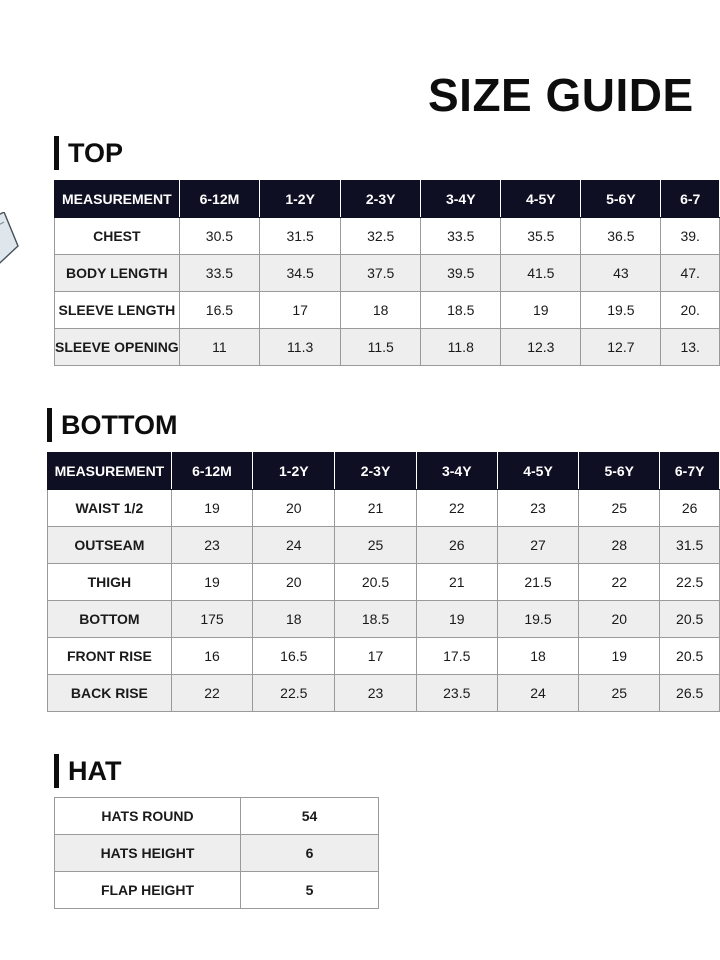 This screenshot has width=720, height=960. I want to click on table-row: BOTTOM 175 18 18.5 19 19.5 20 20.5, so click(383, 619).